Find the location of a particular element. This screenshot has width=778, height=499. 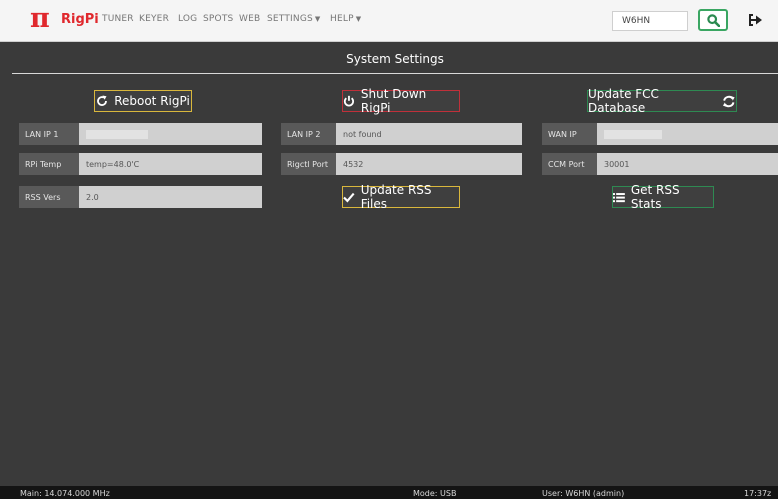

reboot-button: Reboot RigPi is located at coordinates (143, 101).